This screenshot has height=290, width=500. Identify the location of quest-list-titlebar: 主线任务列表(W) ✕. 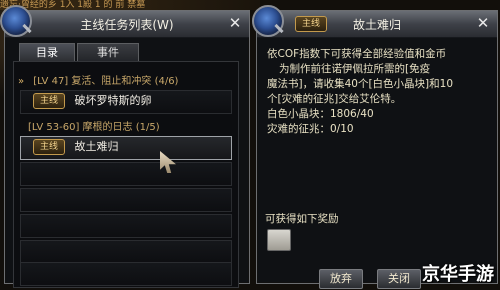
(124, 21).